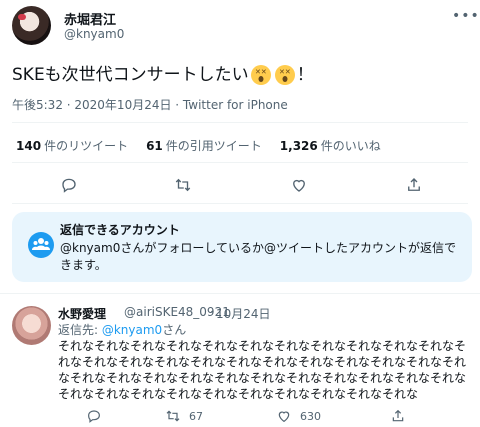 The image size is (480, 427). I want to click on people-icon, so click(41, 245).